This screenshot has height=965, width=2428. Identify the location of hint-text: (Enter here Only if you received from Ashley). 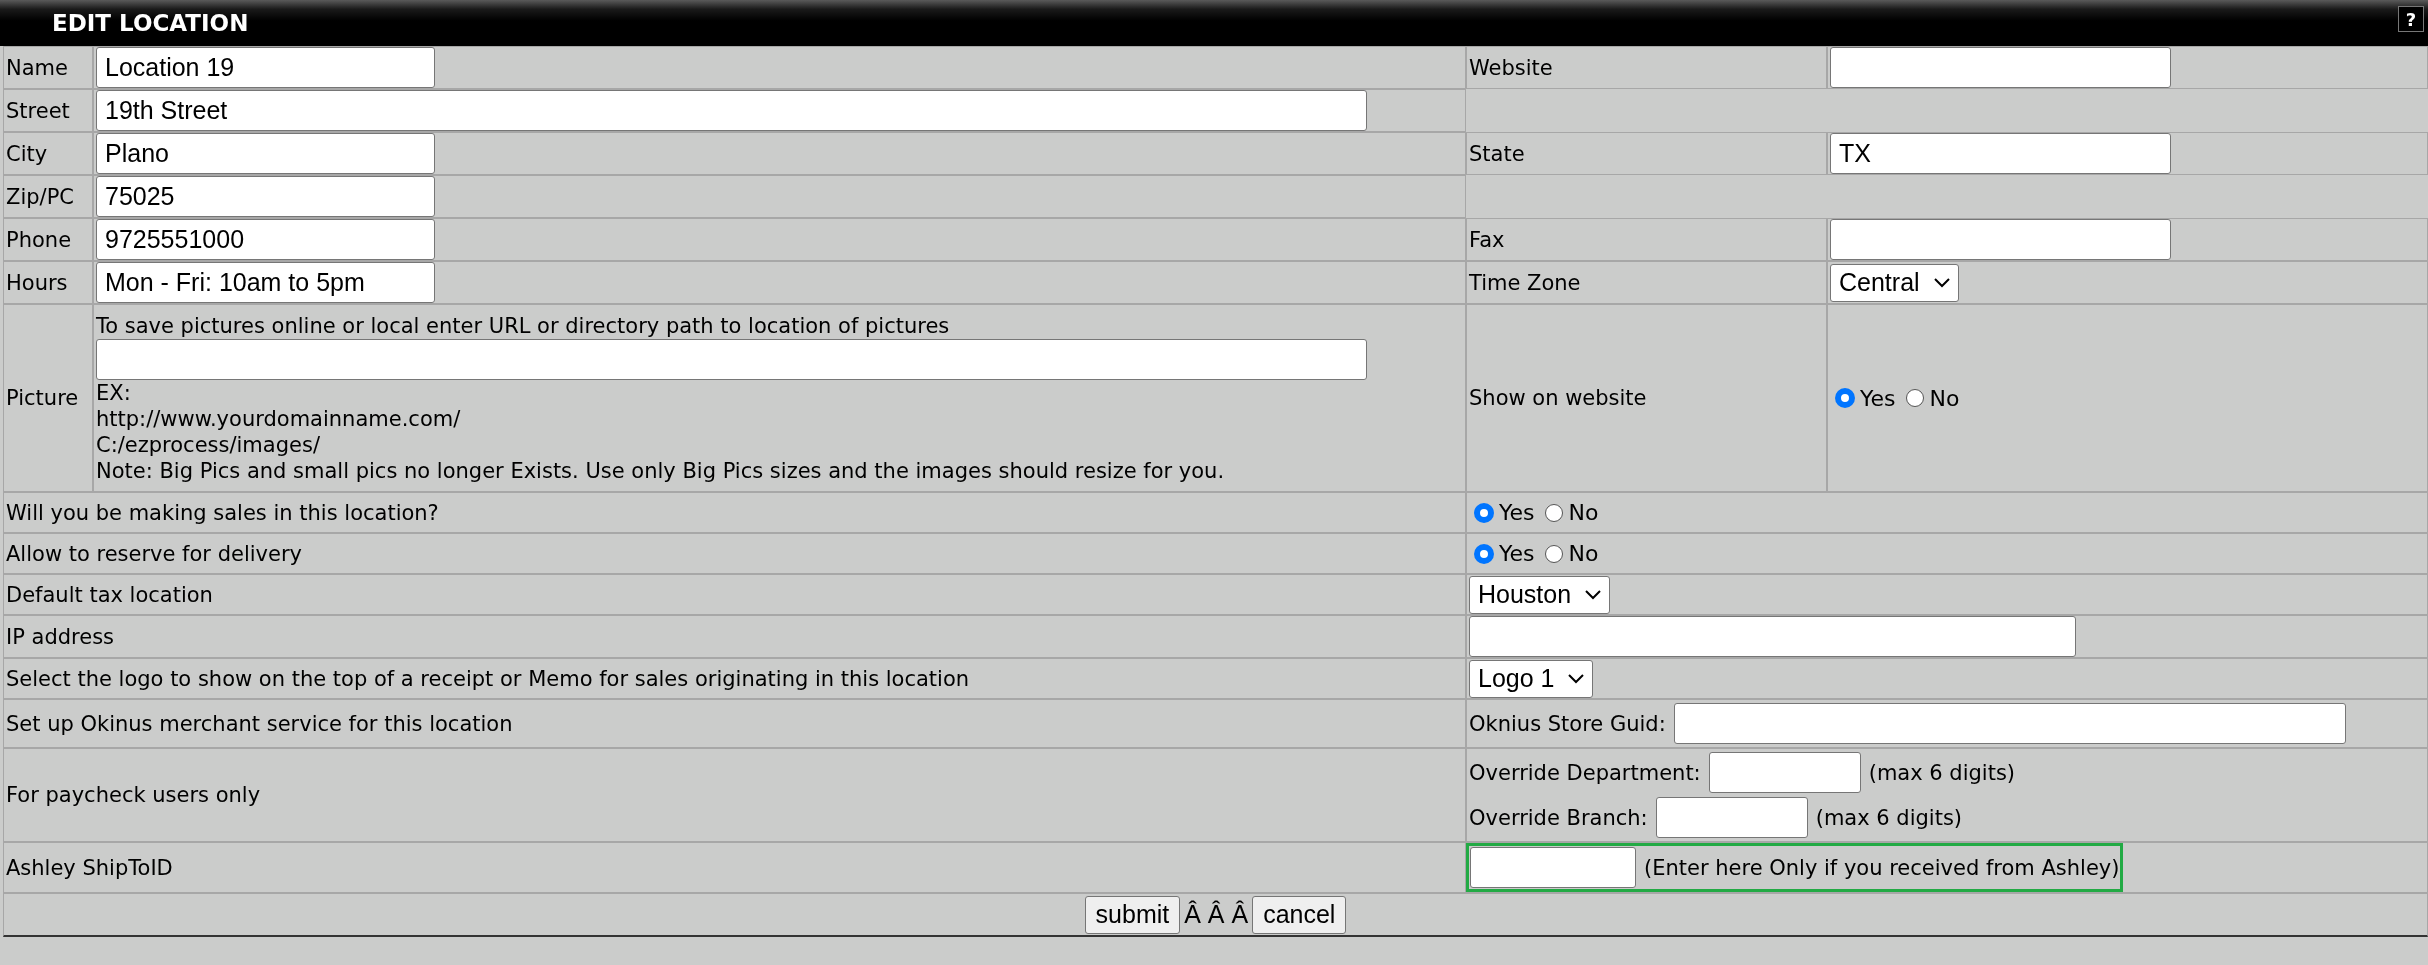
(1882, 867).